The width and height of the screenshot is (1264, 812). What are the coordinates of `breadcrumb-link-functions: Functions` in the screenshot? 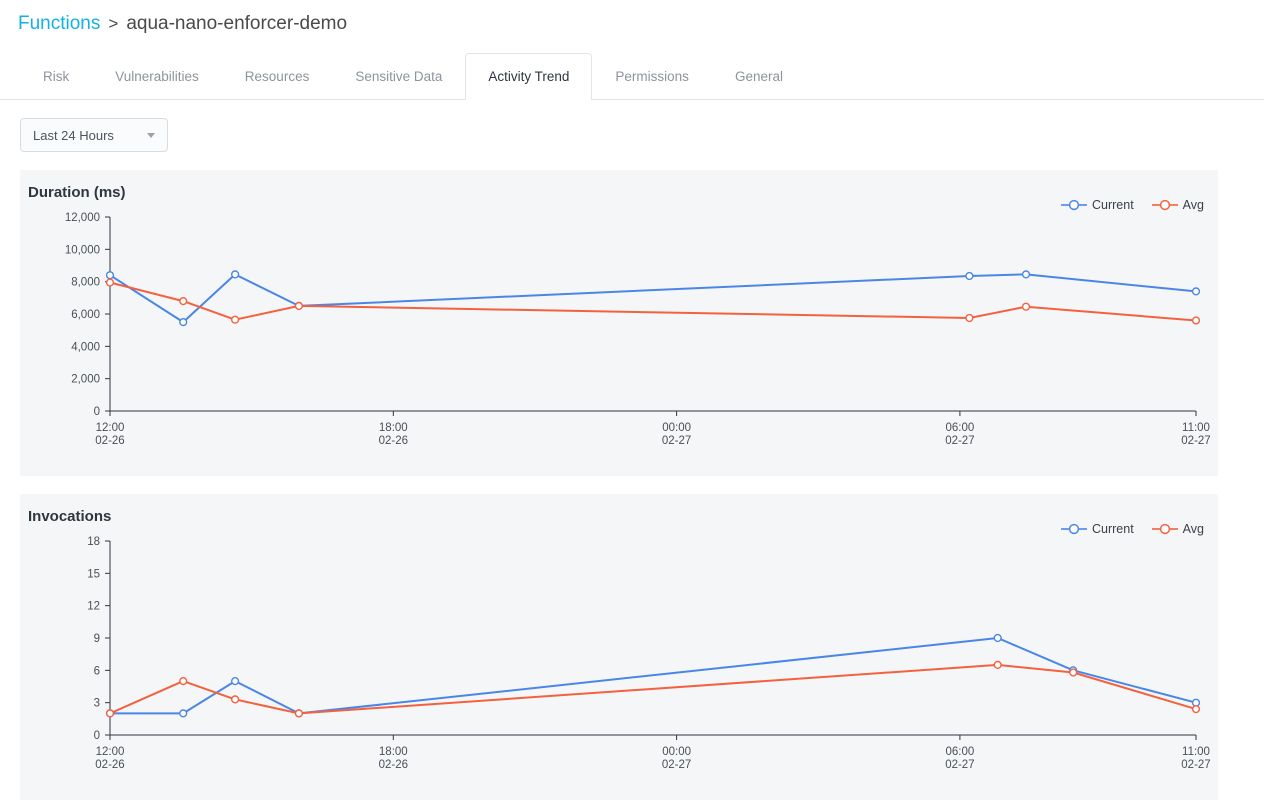 It's located at (59, 24).